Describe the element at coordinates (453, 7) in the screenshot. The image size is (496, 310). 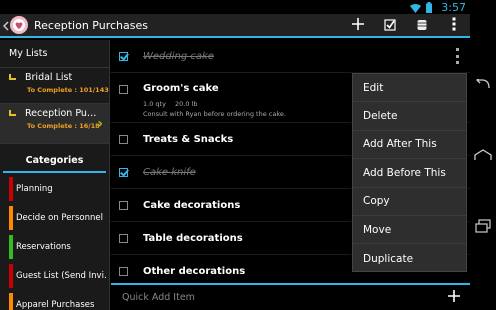
I see `status-time: 3:57` at that location.